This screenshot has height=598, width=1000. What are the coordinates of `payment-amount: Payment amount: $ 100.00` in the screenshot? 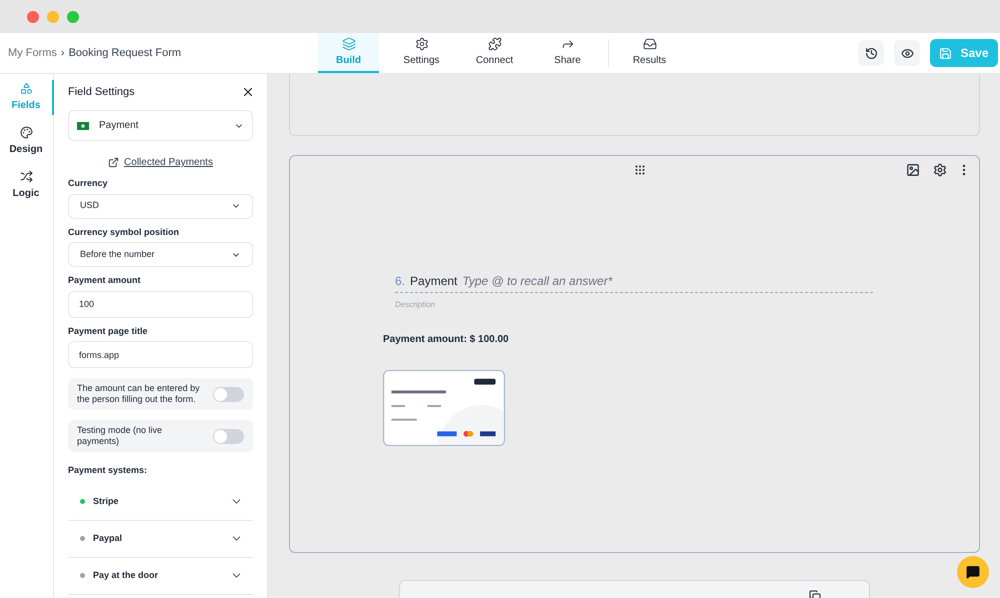 It's located at (446, 340).